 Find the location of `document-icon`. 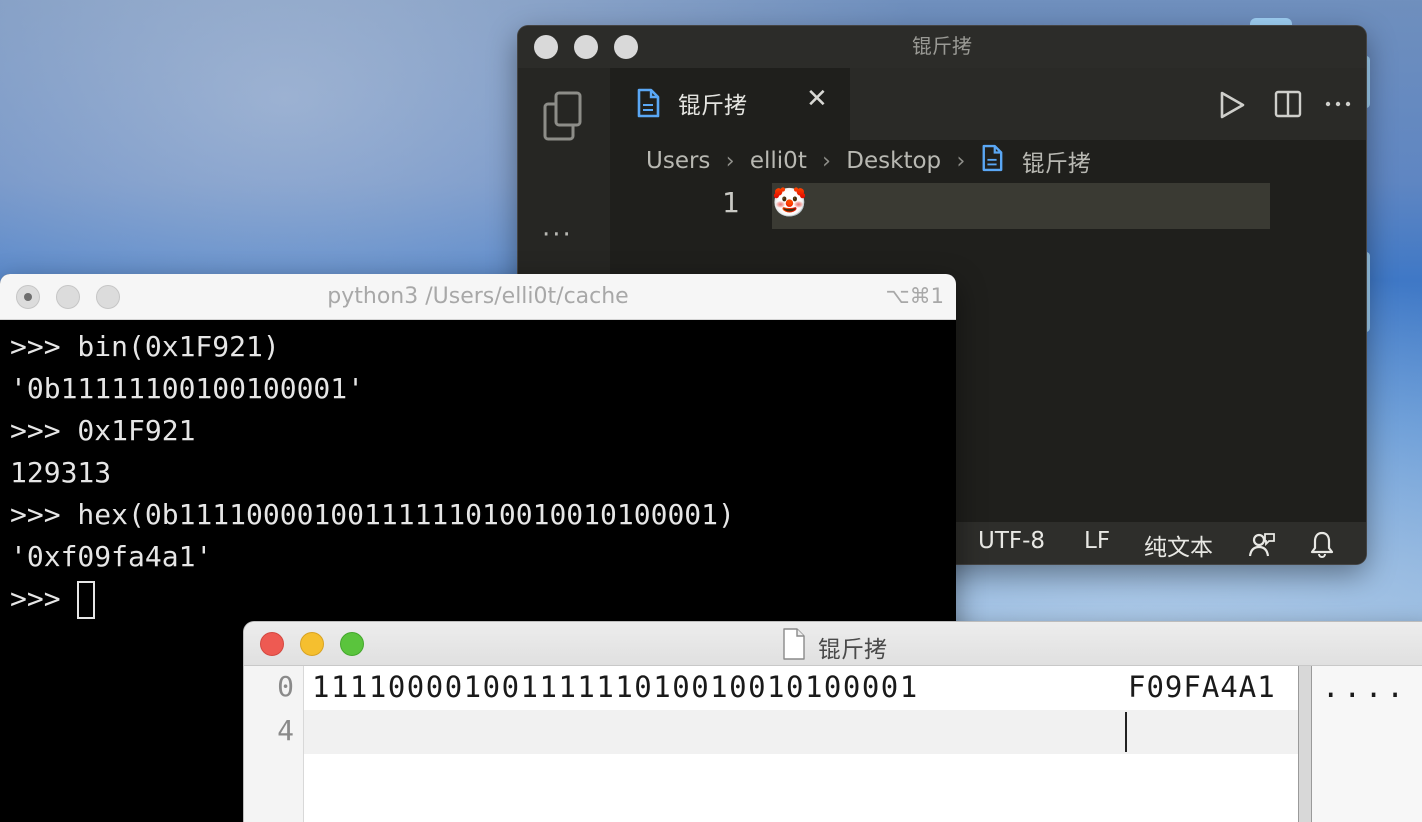

document-icon is located at coordinates (794, 646).